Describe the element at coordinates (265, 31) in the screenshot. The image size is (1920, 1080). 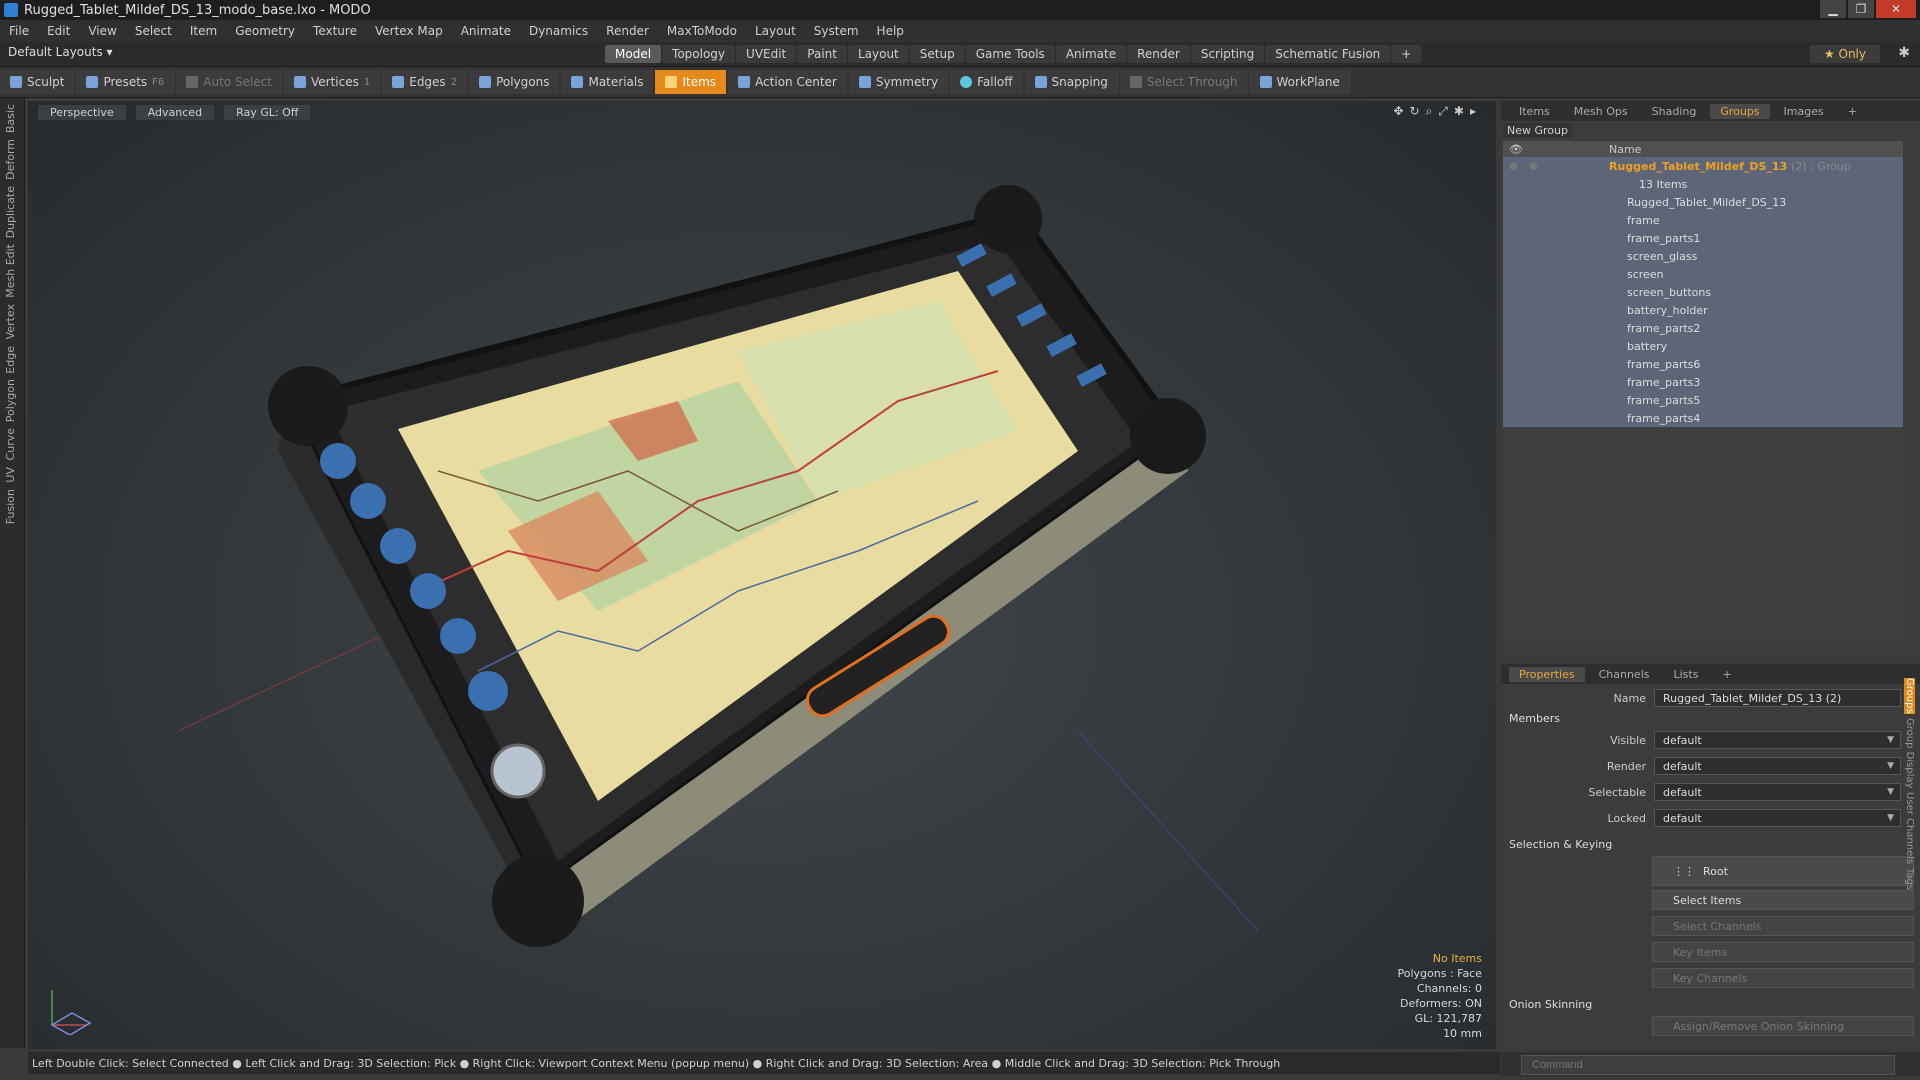
I see `menu-geometry: Geometry` at that location.